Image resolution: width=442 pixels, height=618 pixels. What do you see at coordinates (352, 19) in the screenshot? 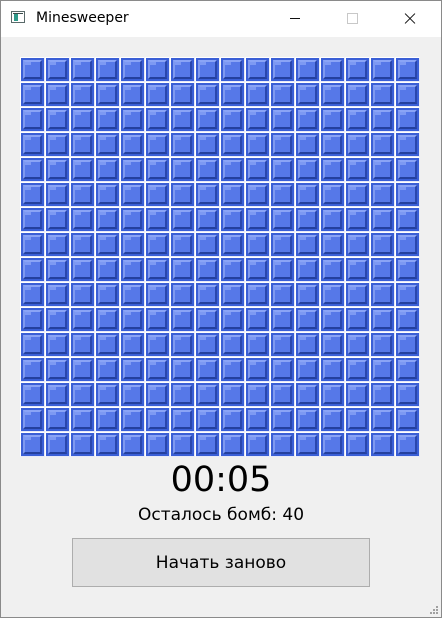
I see `maximize-icon` at bounding box center [352, 19].